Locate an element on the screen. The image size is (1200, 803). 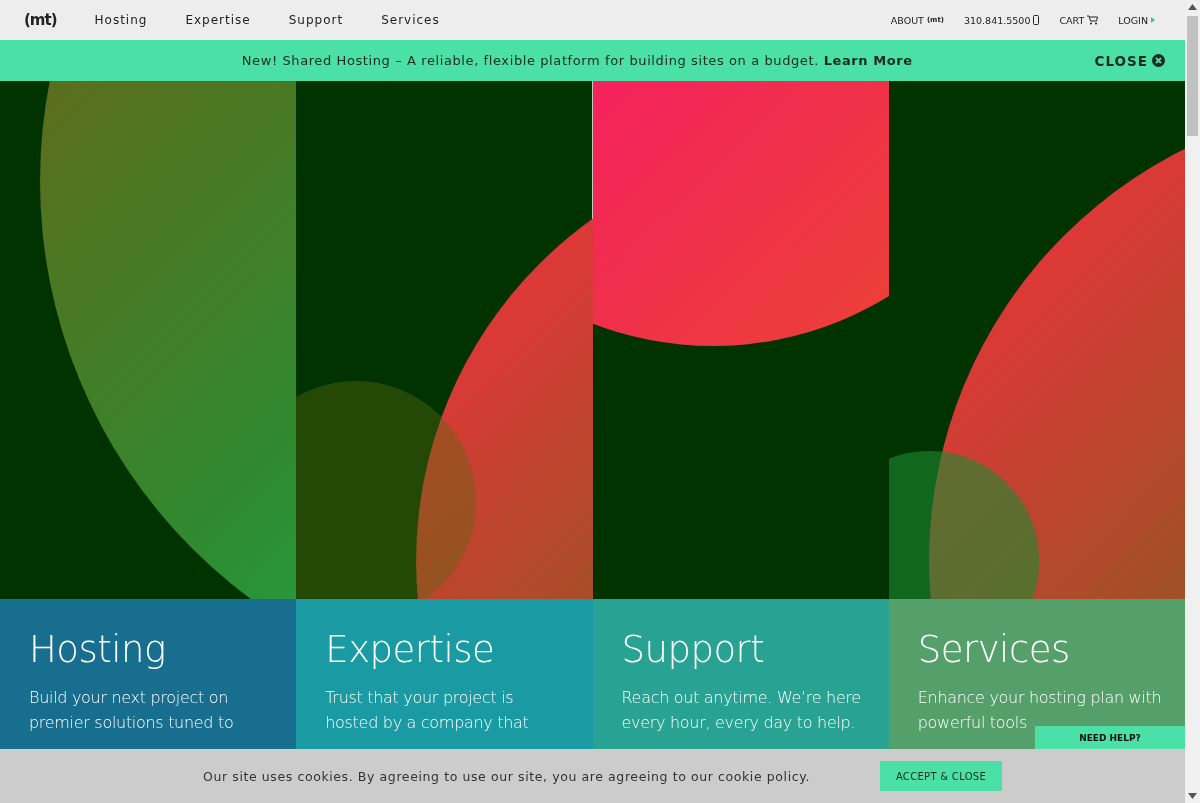
card-title: Services is located at coordinates (994, 650).